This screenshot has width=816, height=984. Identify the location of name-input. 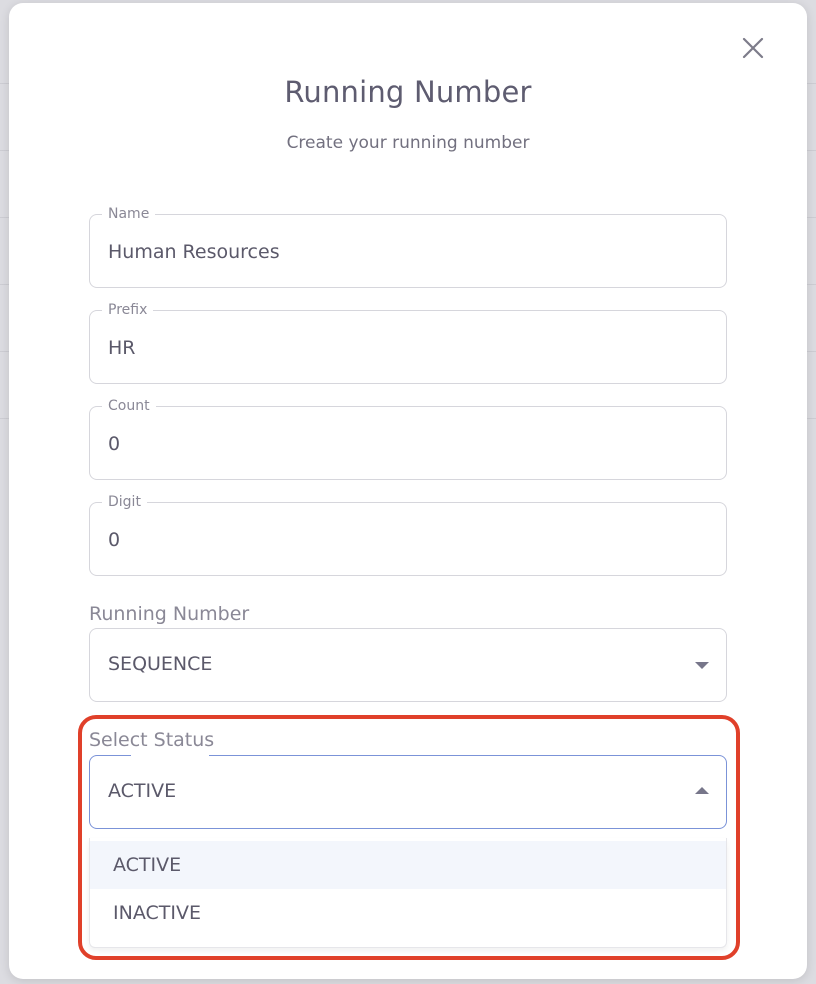
(408, 252).